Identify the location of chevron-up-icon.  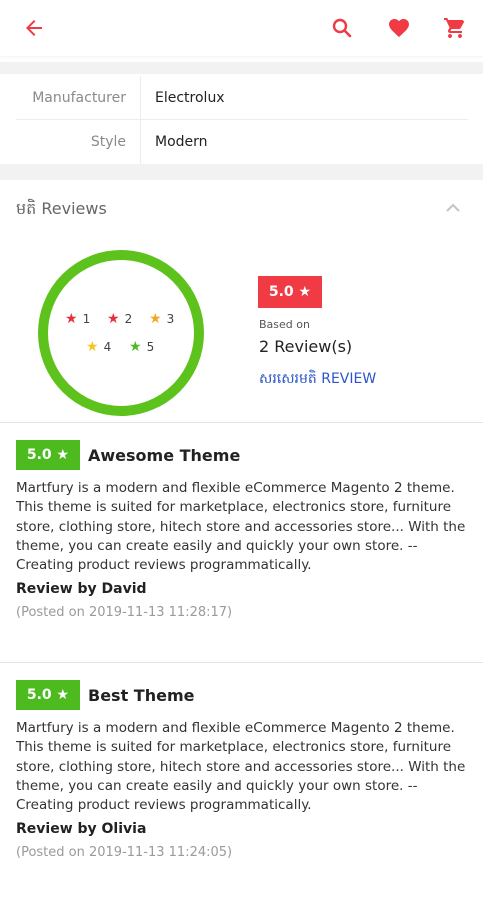
(453, 208).